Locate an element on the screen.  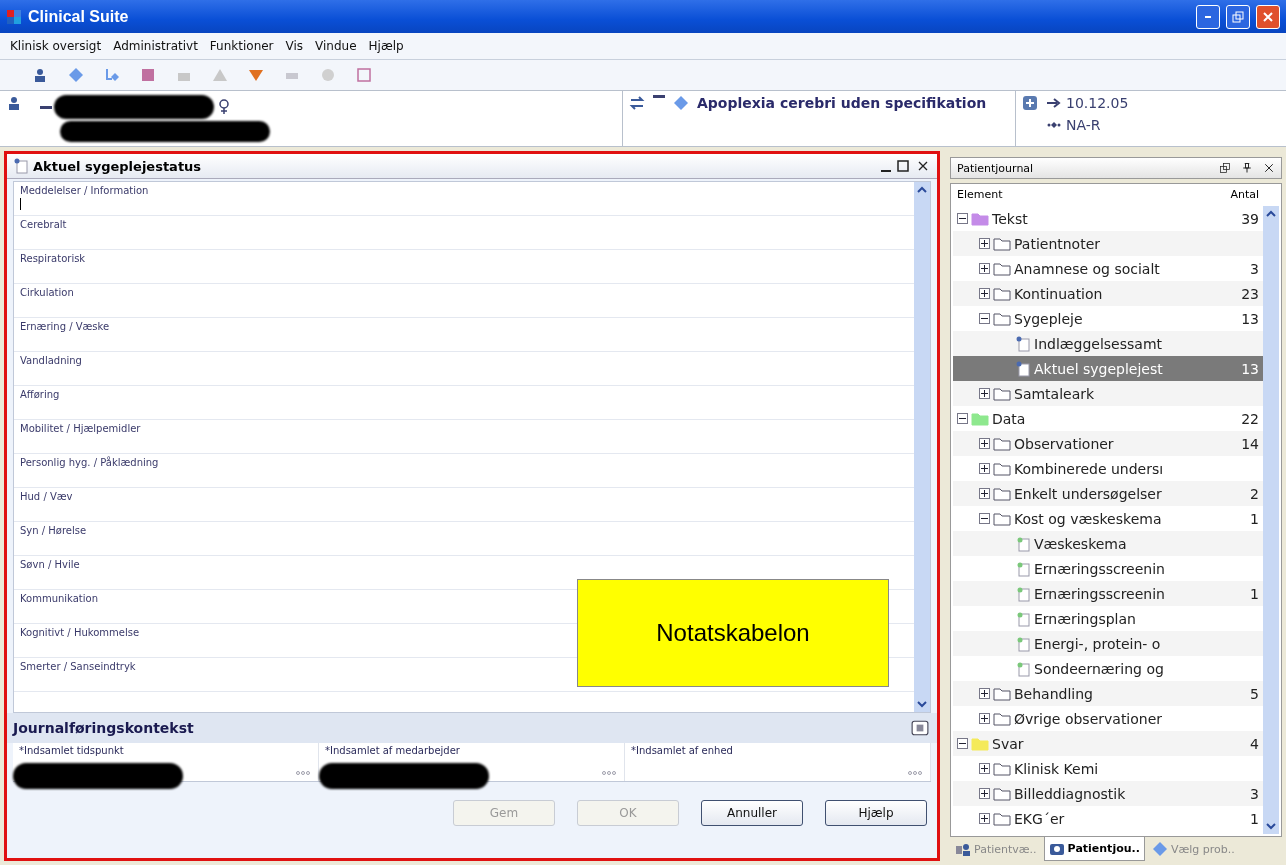
tree-item: Ernæringsscreenin is located at coordinates (1108, 568).